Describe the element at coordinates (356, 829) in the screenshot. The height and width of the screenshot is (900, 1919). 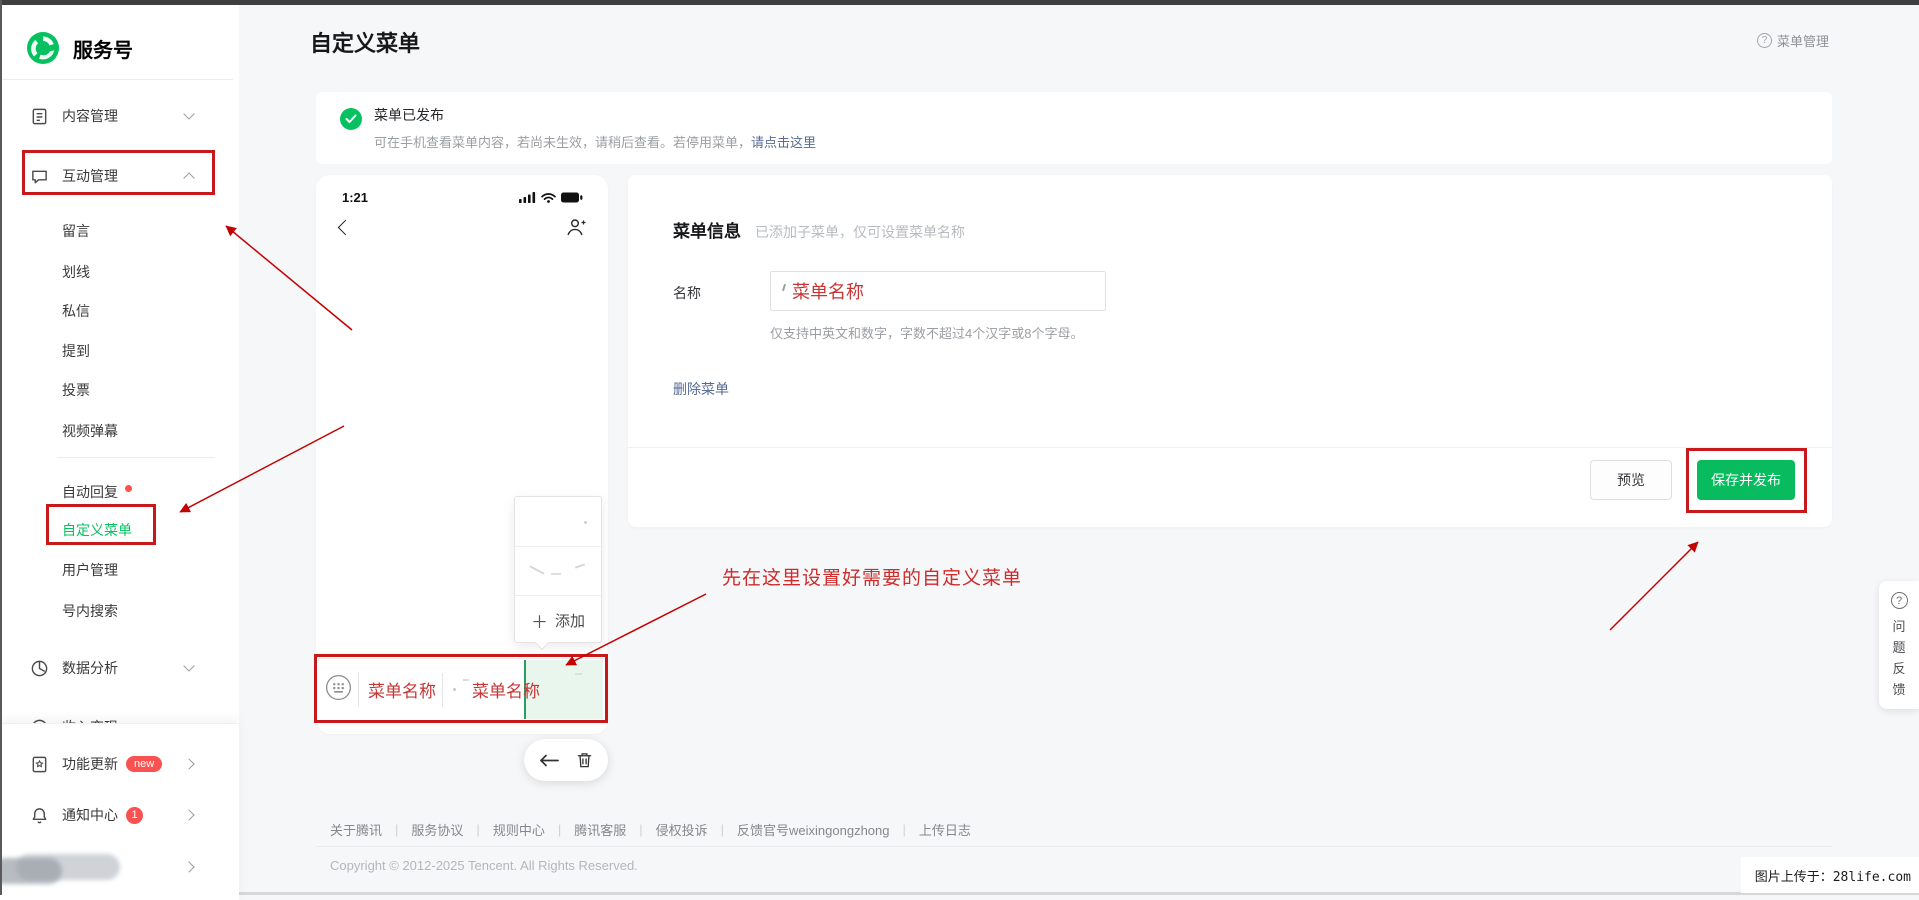
I see `footer-link-about: 关于腾讯` at that location.